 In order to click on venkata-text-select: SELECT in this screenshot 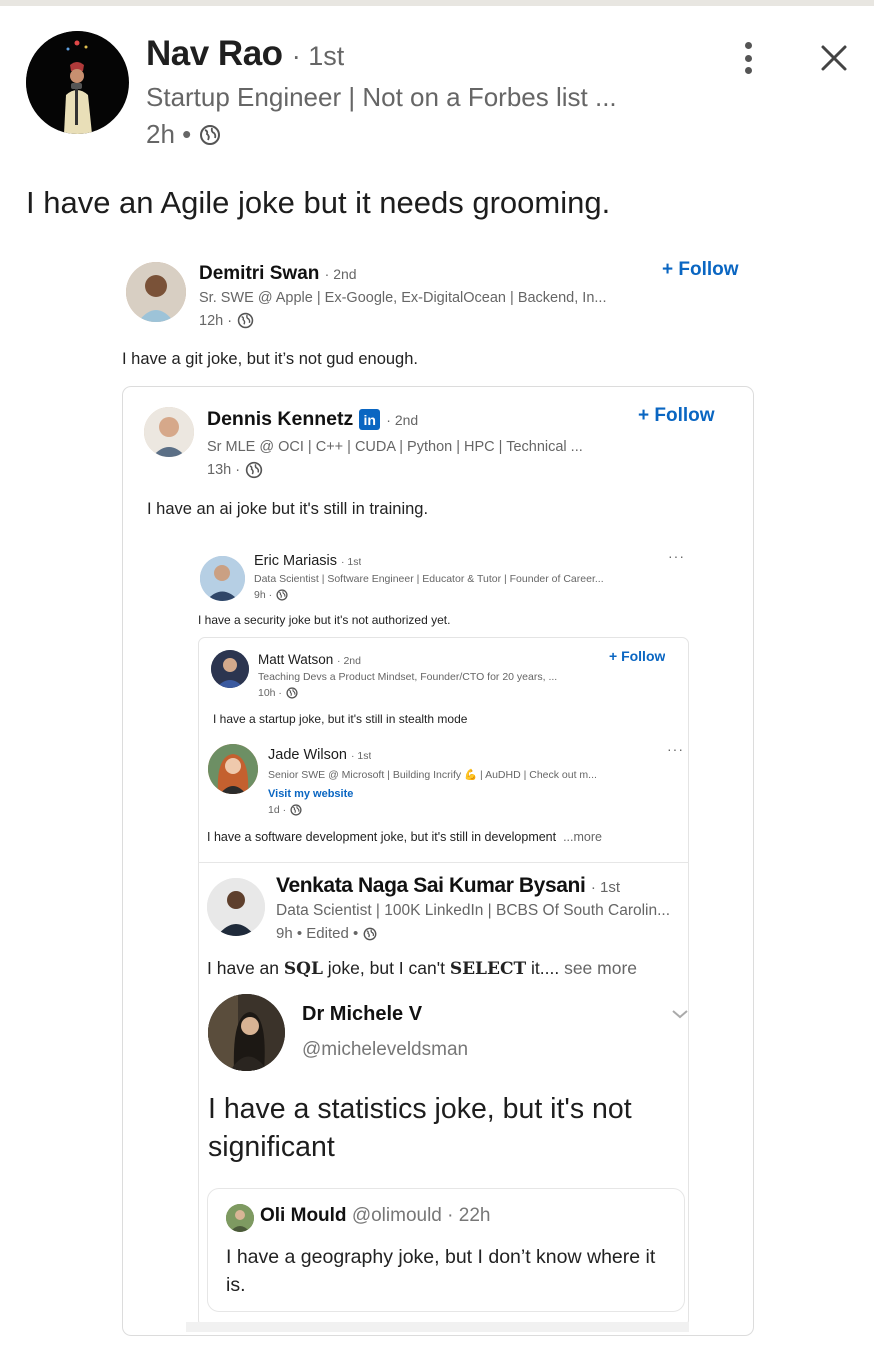, I will do `click(488, 969)`.